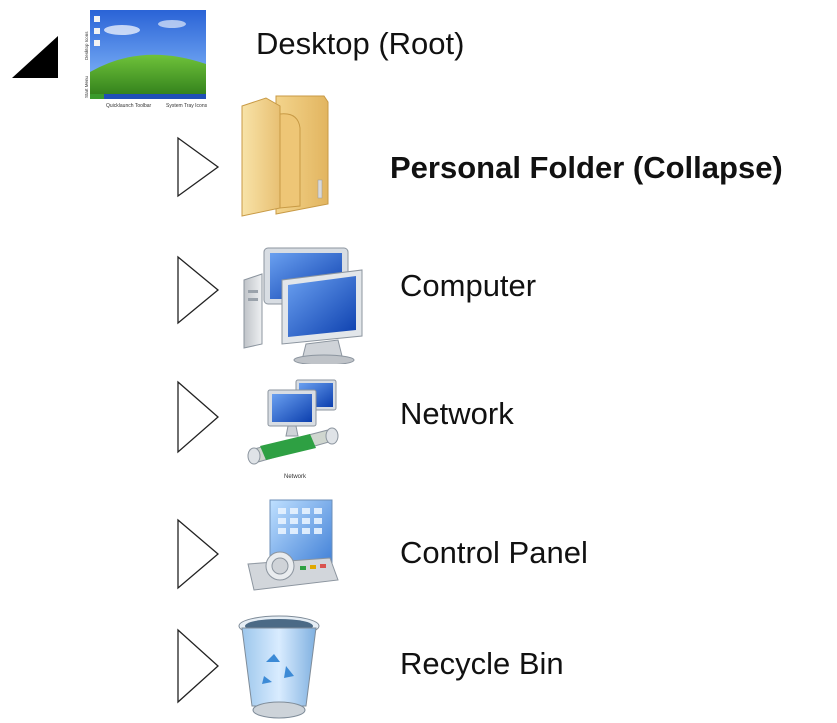 Image resolution: width=837 pixels, height=723 pixels. Describe the element at coordinates (293, 545) in the screenshot. I see `control-panel-icon` at that location.